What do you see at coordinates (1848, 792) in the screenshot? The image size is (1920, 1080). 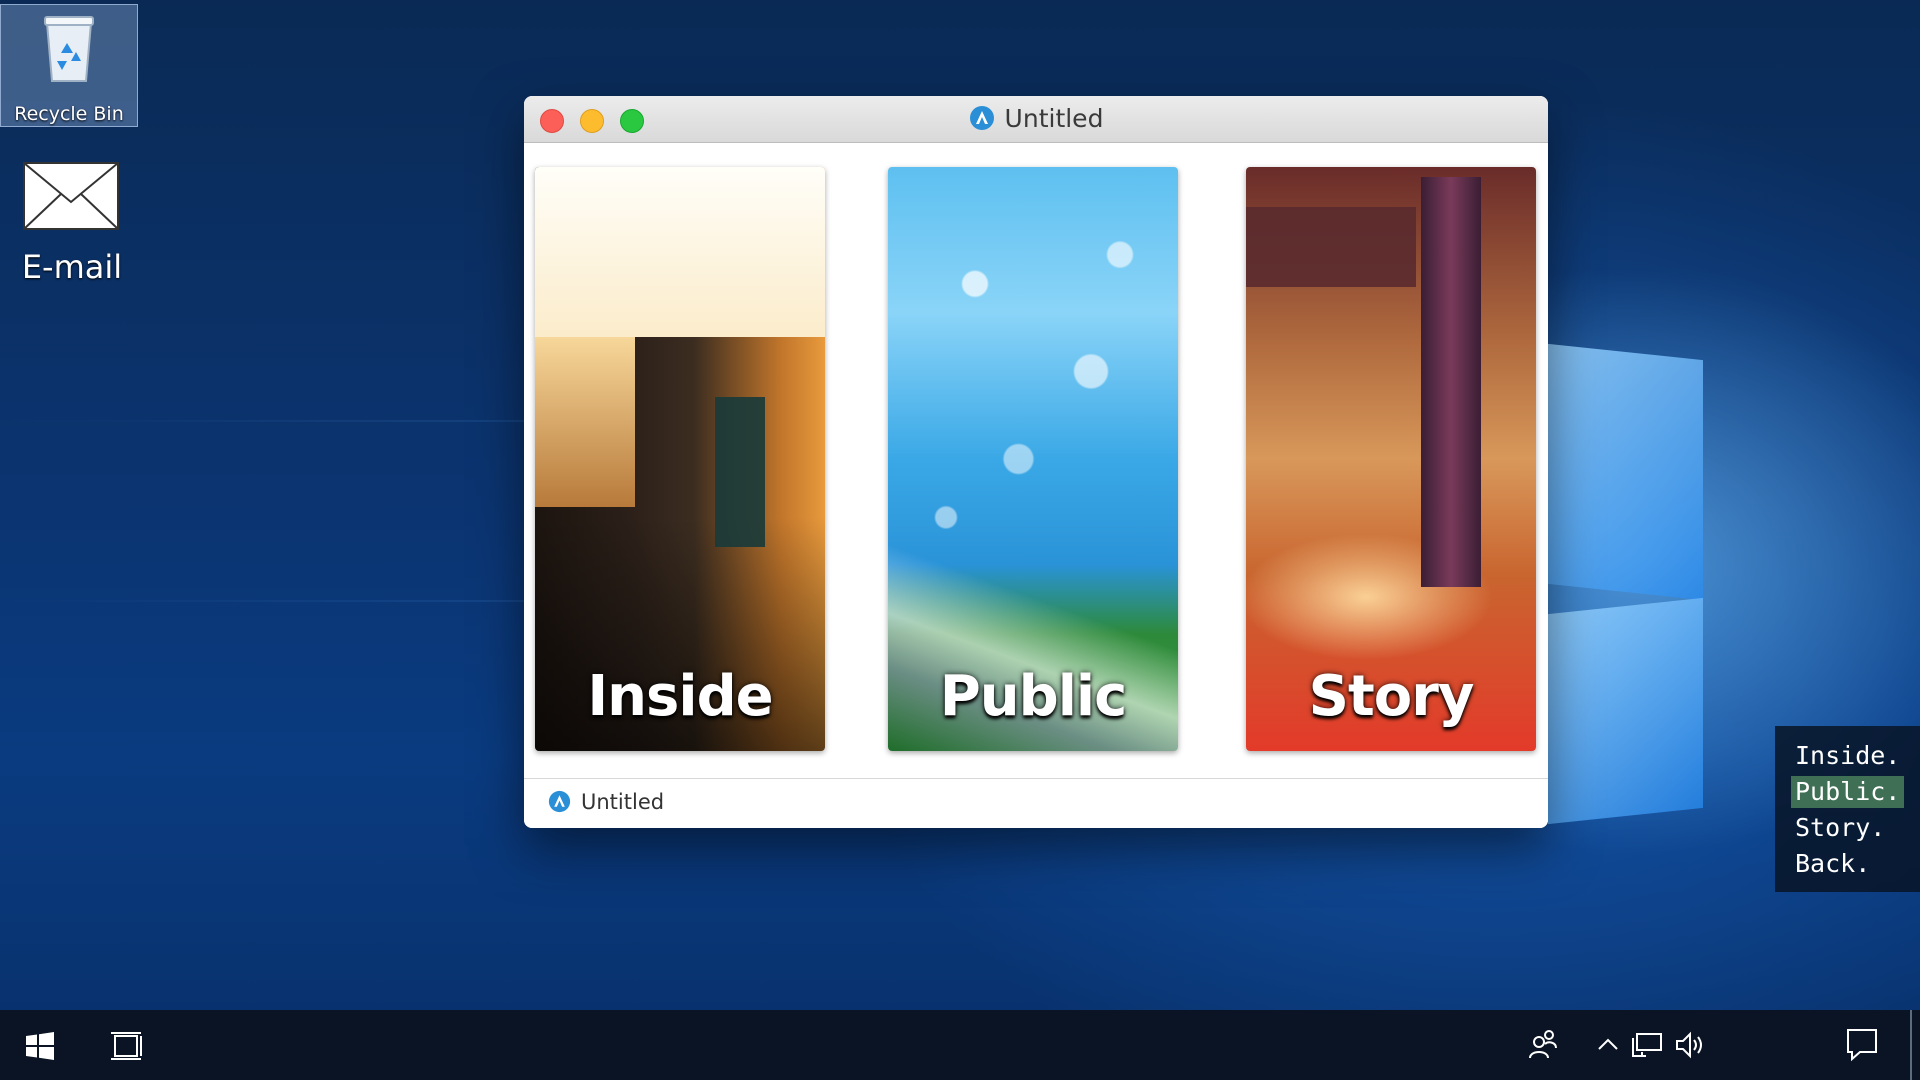 I see `menu-option-public: Public.` at bounding box center [1848, 792].